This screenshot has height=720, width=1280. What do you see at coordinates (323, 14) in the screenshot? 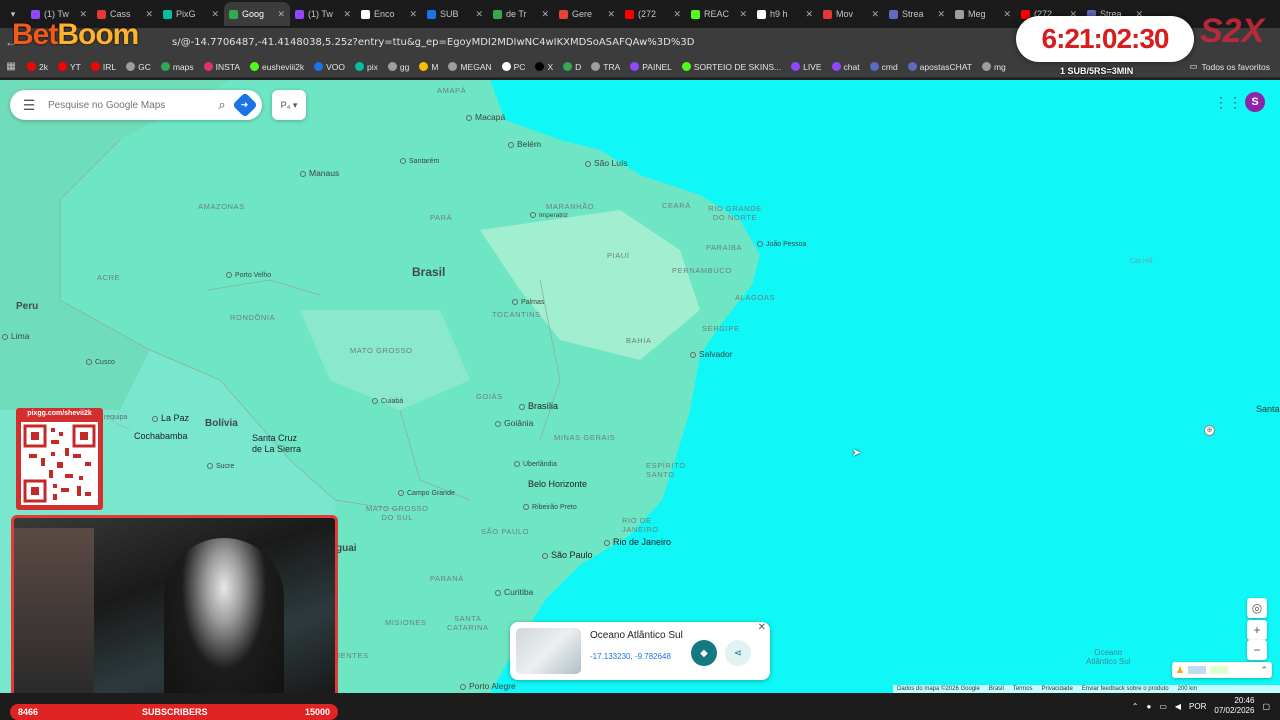
I see `browser-tab: (1) Tw ✕` at bounding box center [323, 14].